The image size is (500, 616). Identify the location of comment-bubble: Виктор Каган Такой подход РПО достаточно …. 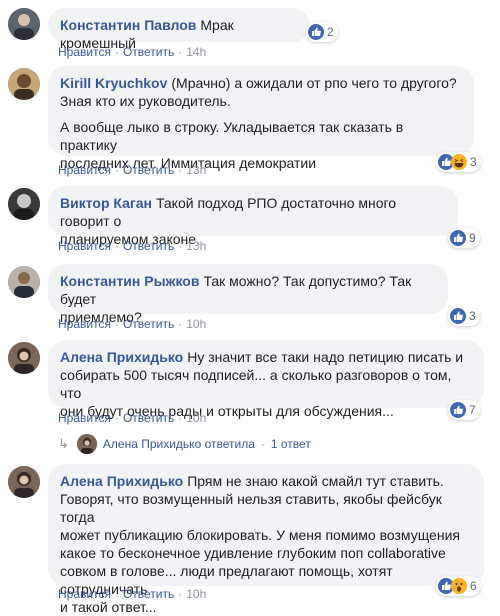
(253, 216).